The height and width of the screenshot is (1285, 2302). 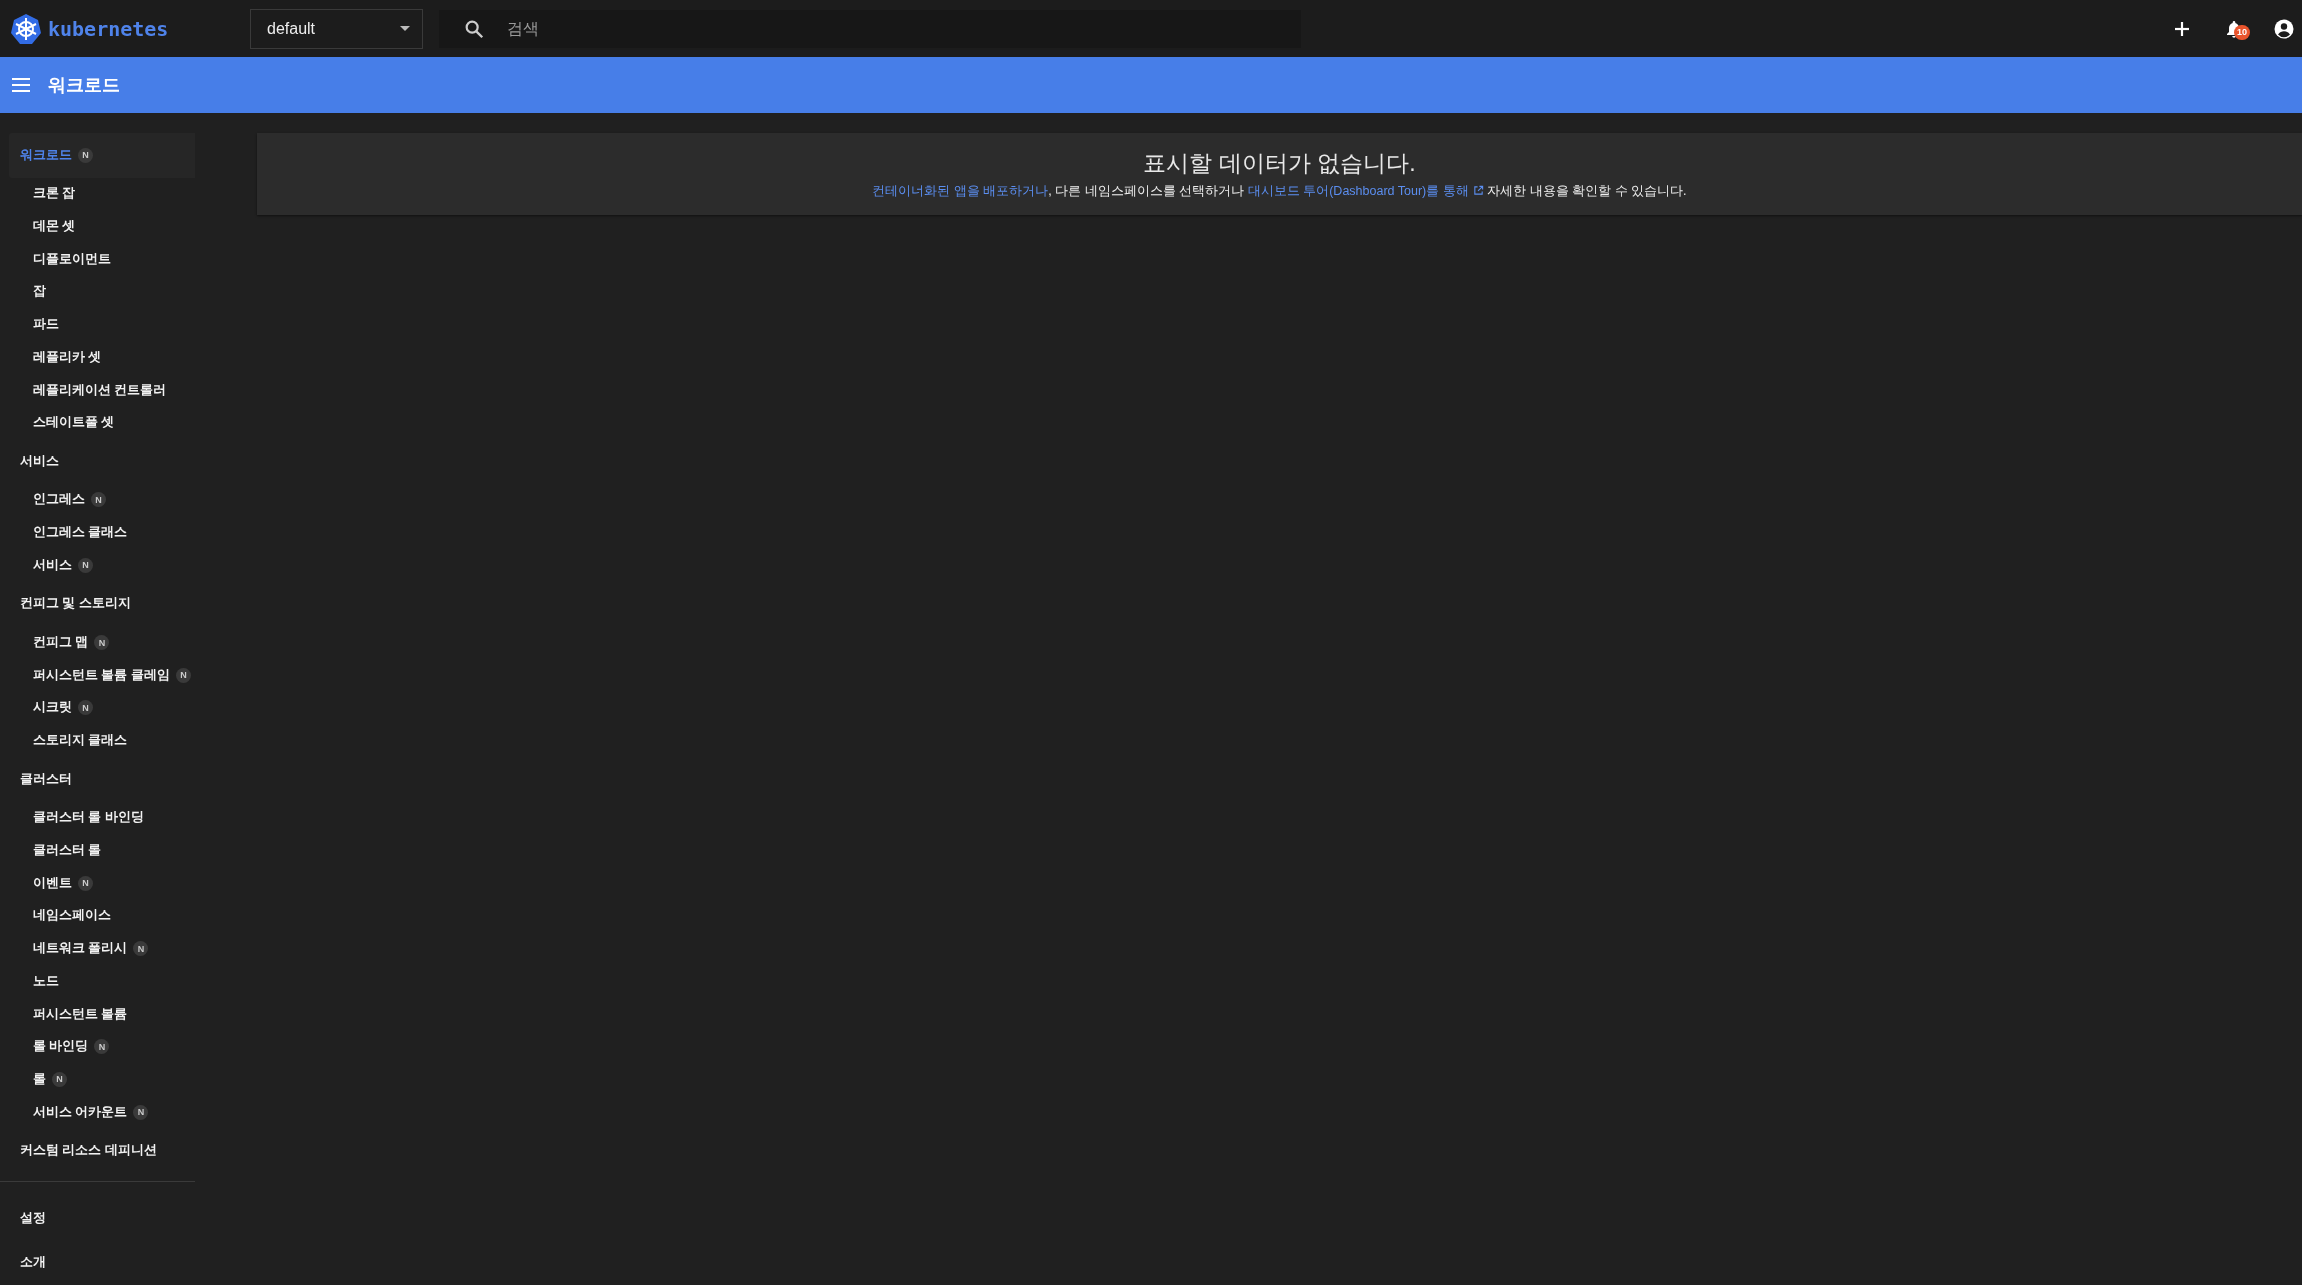 I want to click on sidebar-item: 이벤트 N, so click(x=97, y=883).